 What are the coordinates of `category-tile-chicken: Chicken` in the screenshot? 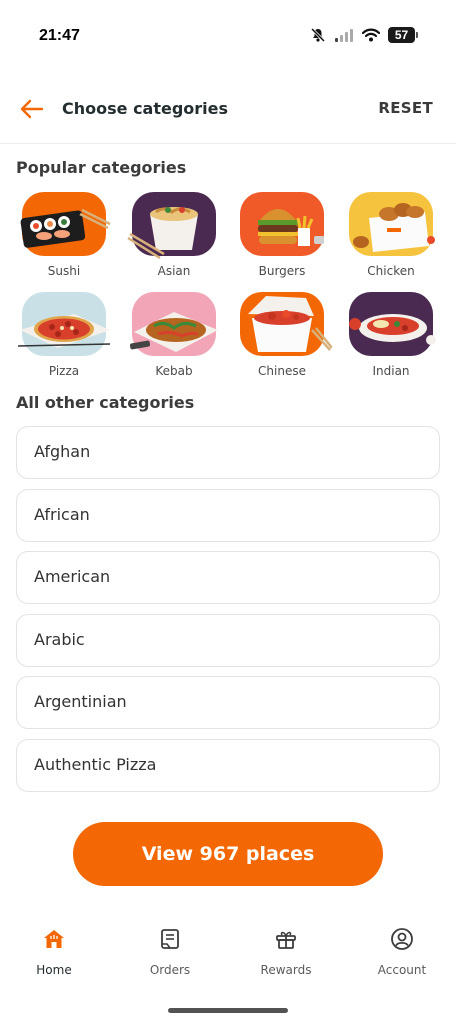 It's located at (391, 236).